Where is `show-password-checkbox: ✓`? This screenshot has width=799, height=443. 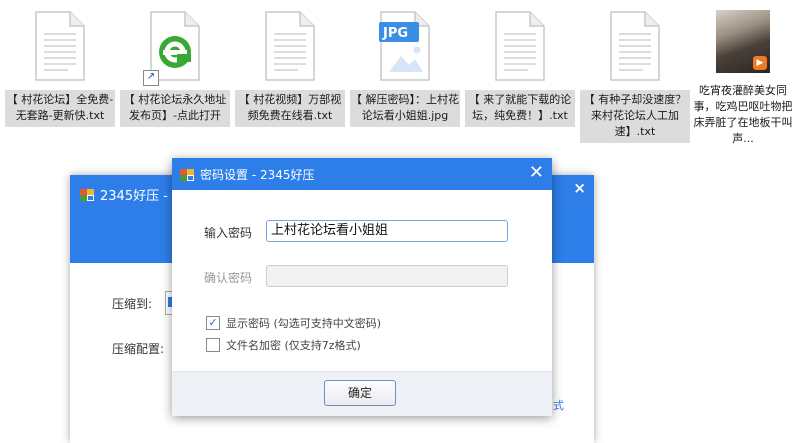
show-password-checkbox: ✓ is located at coordinates (213, 323).